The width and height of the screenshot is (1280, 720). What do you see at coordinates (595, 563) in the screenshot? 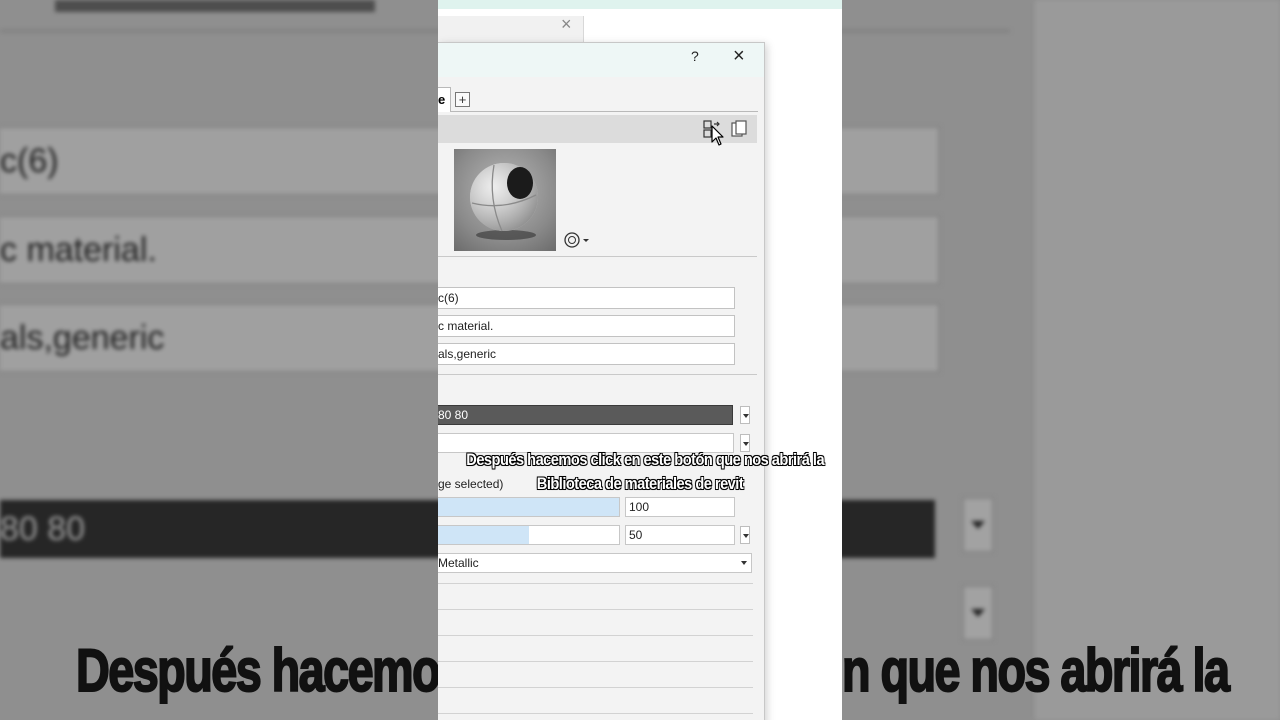
I see `highlights-select: Metallic` at bounding box center [595, 563].